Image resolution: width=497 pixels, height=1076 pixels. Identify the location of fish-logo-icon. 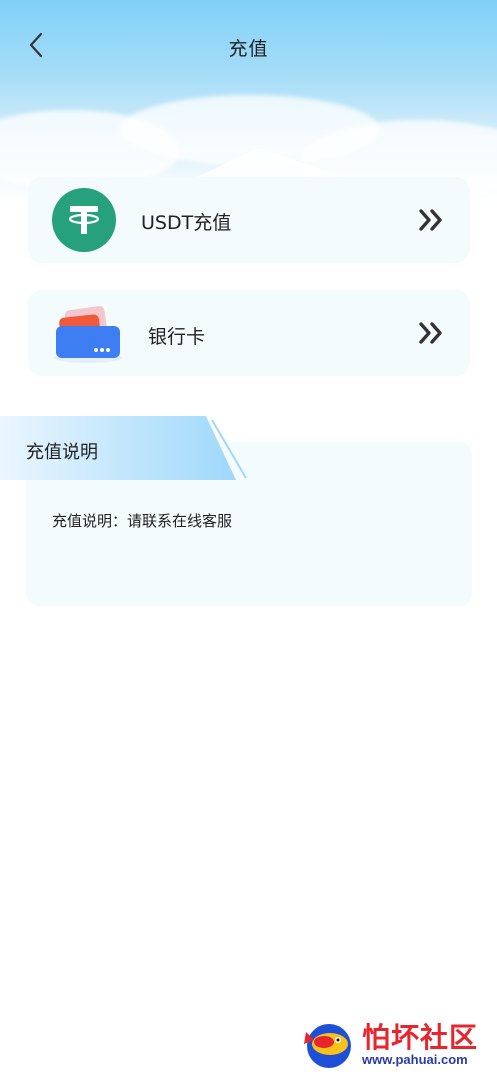
(327, 1046).